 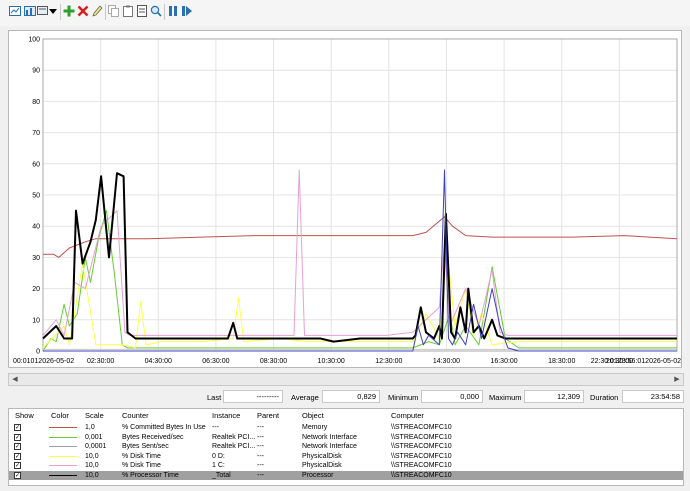 What do you see at coordinates (36, 71) in the screenshot?
I see `y-tick-label: 90` at bounding box center [36, 71].